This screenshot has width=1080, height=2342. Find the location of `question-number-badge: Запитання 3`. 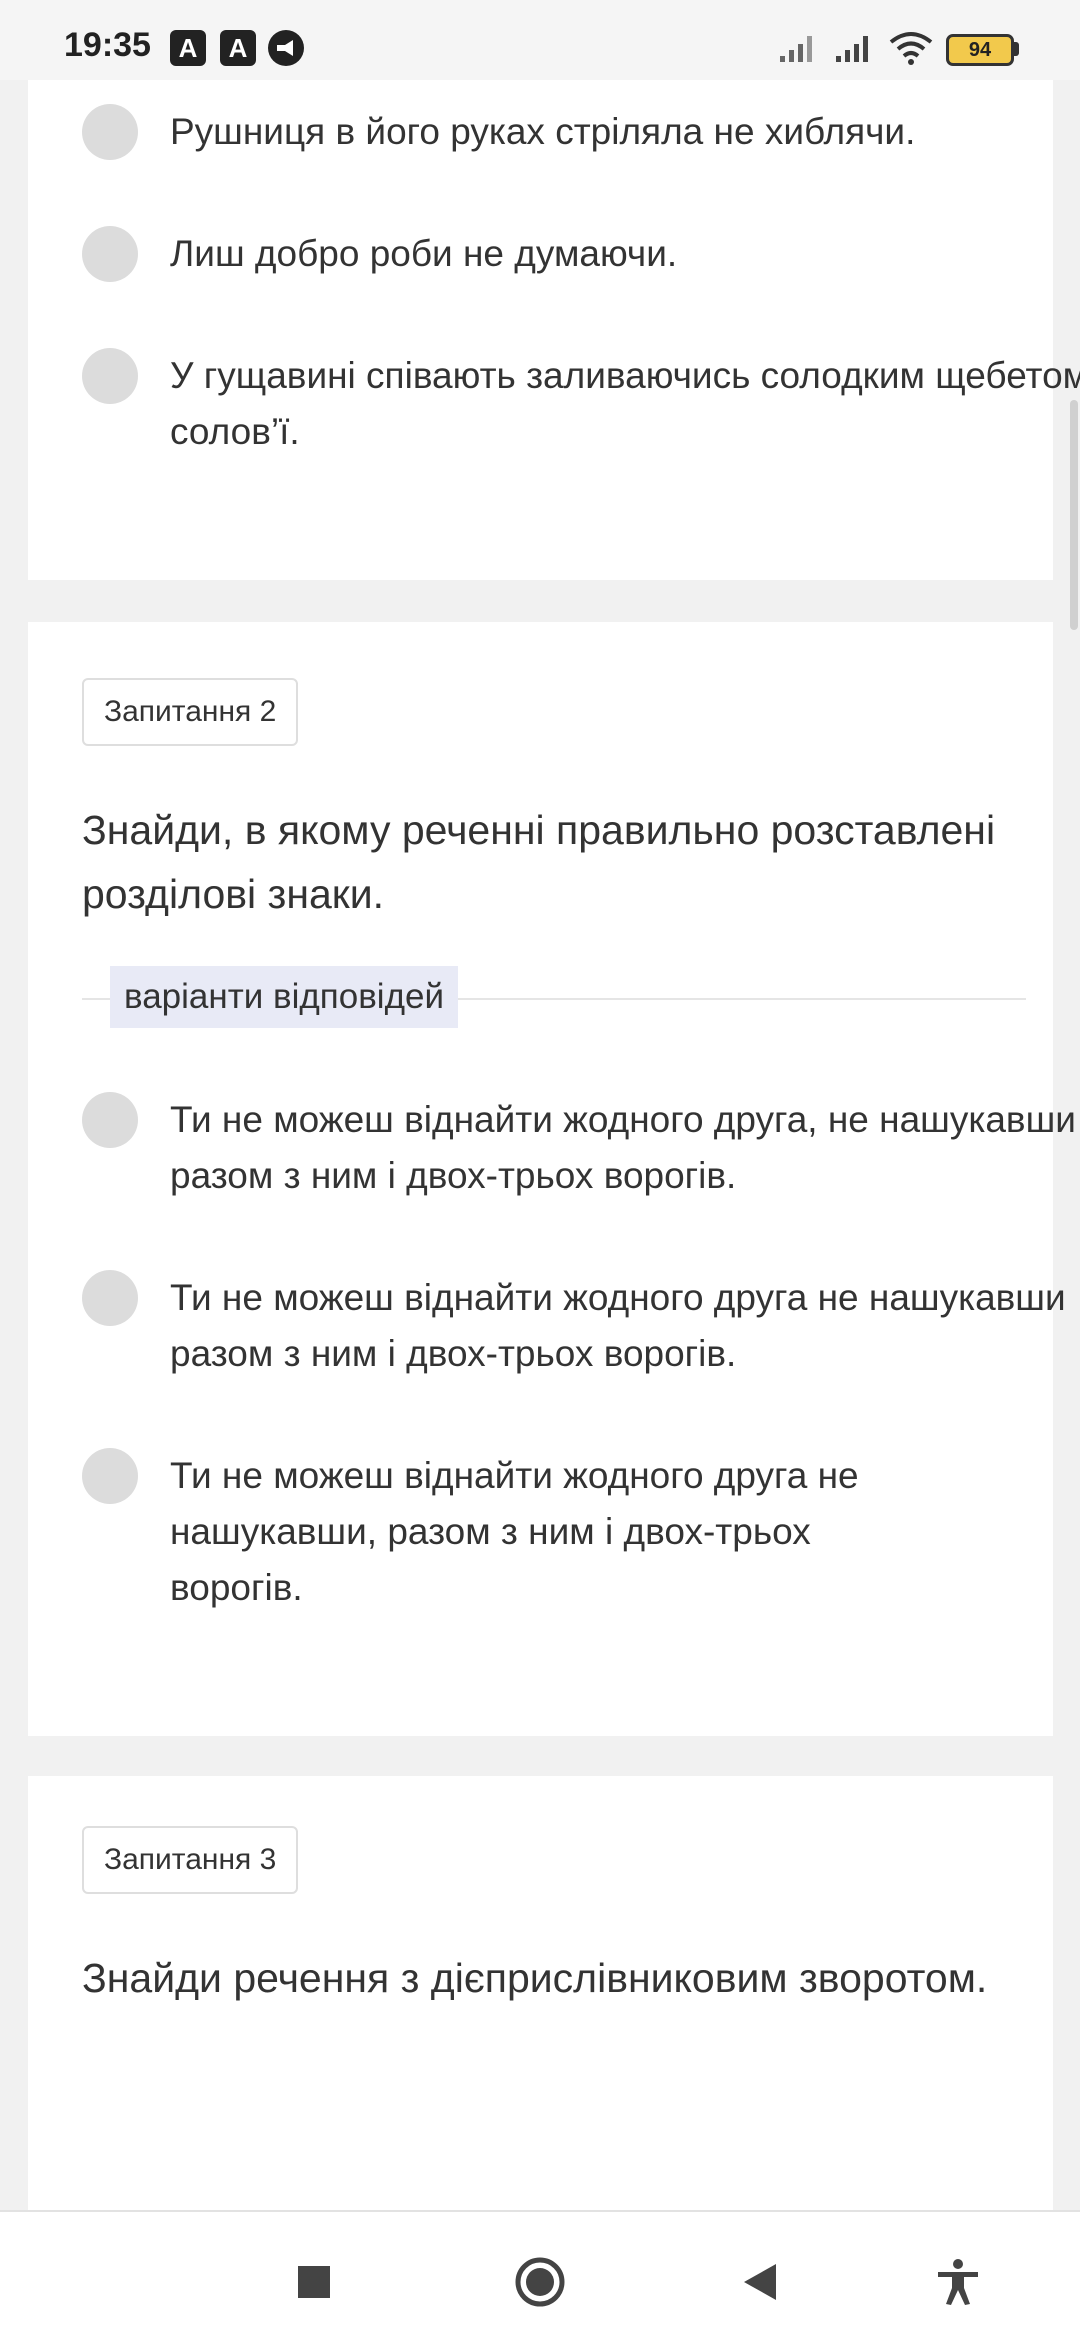

question-number-badge: Запитання 3 is located at coordinates (190, 1860).